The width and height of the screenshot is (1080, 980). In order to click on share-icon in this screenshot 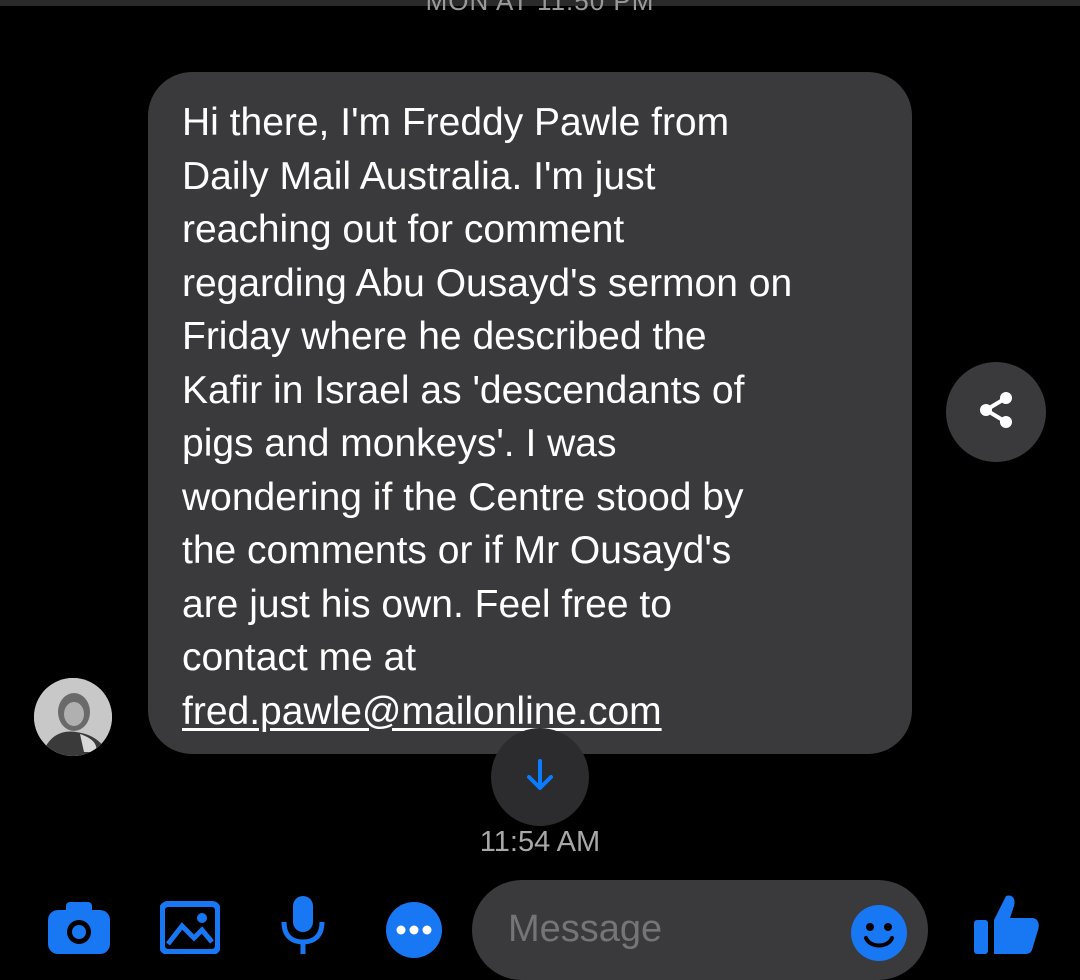, I will do `click(996, 412)`.